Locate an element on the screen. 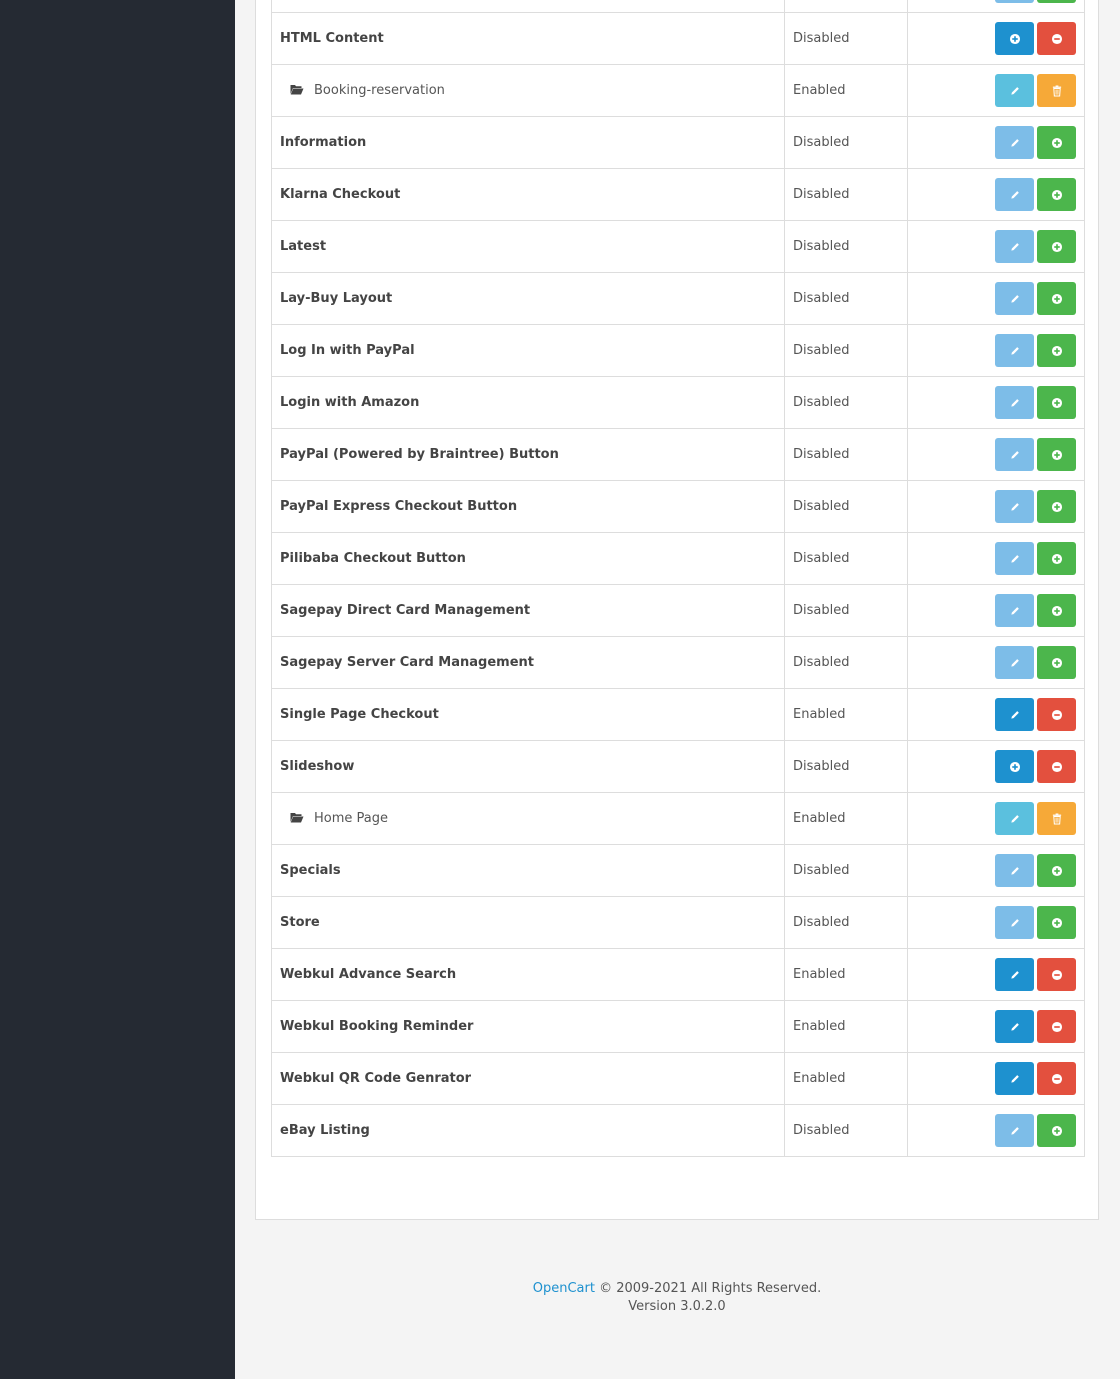 This screenshot has width=1120, height=1379. extension-name: Information is located at coordinates (323, 142).